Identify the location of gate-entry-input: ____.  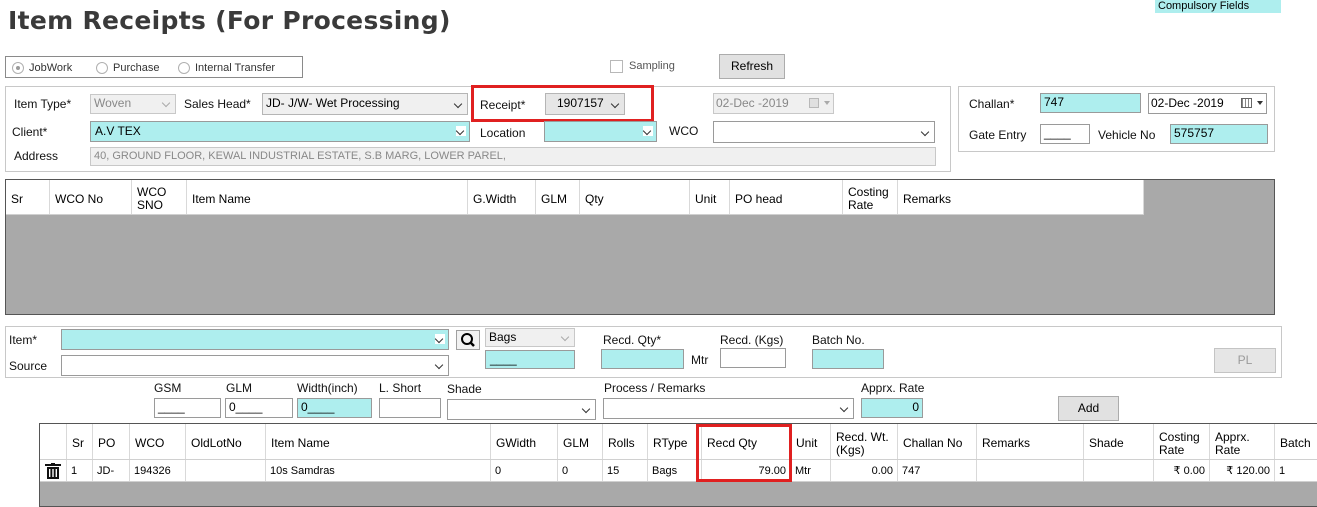
(1065, 134).